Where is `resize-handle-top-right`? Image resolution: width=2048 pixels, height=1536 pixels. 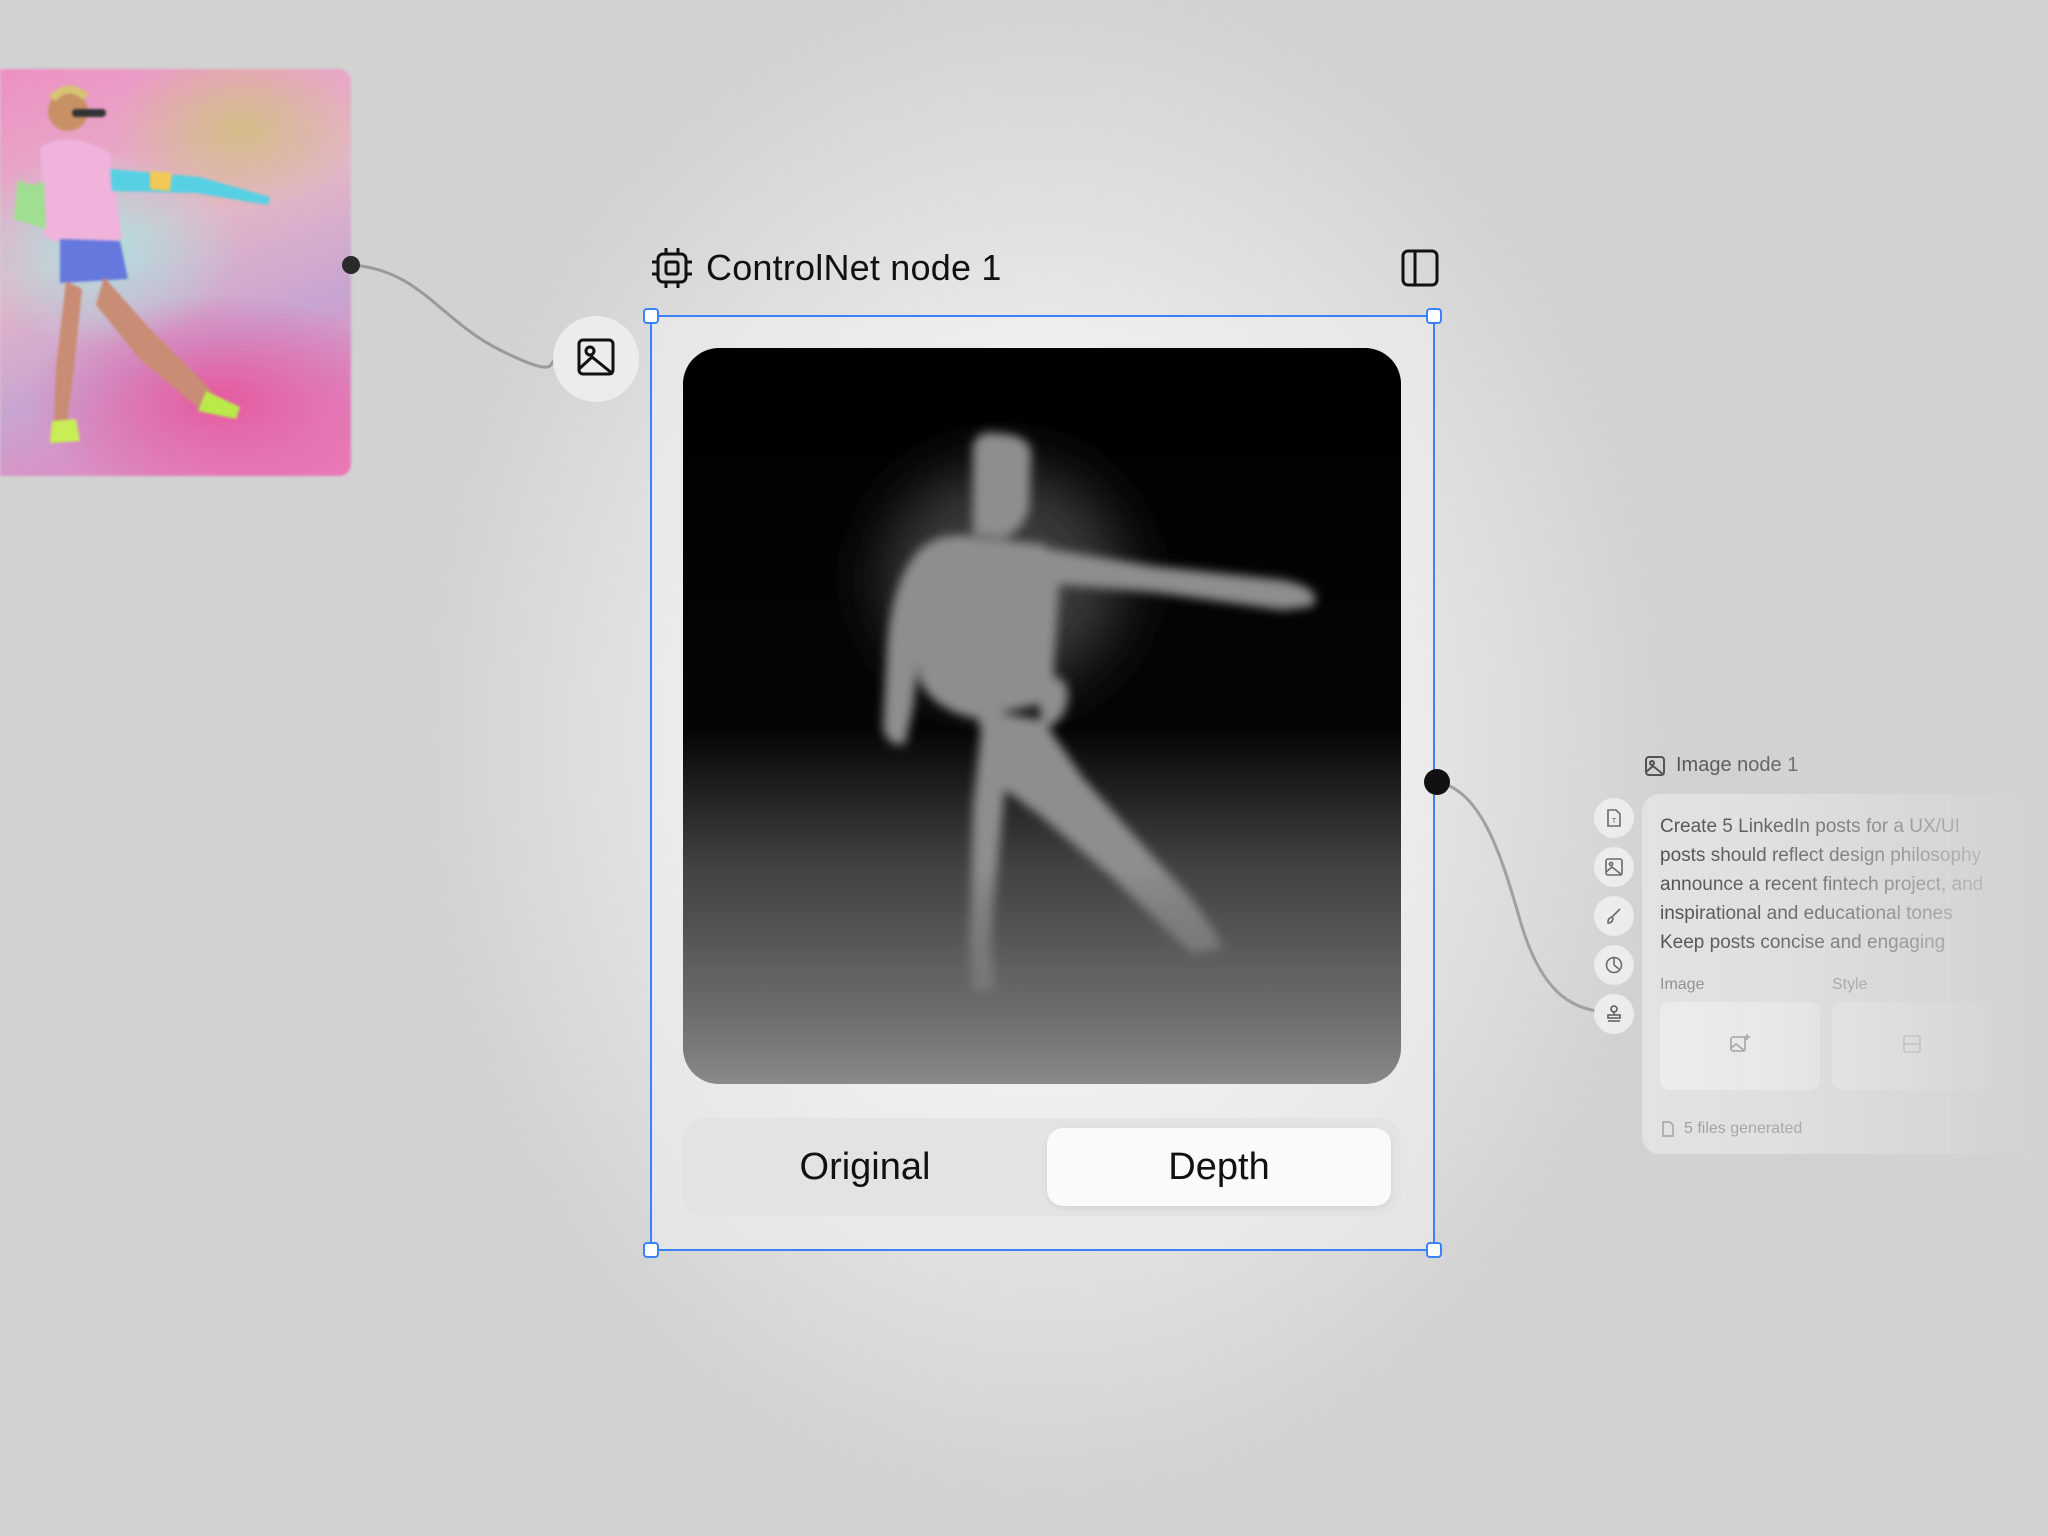
resize-handle-top-right is located at coordinates (1434, 316).